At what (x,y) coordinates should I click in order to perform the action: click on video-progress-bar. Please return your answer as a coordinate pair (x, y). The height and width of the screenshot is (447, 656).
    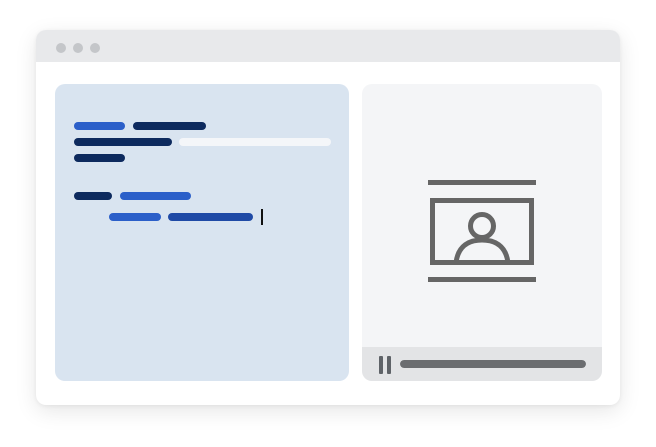
    Looking at the image, I should click on (493, 364).